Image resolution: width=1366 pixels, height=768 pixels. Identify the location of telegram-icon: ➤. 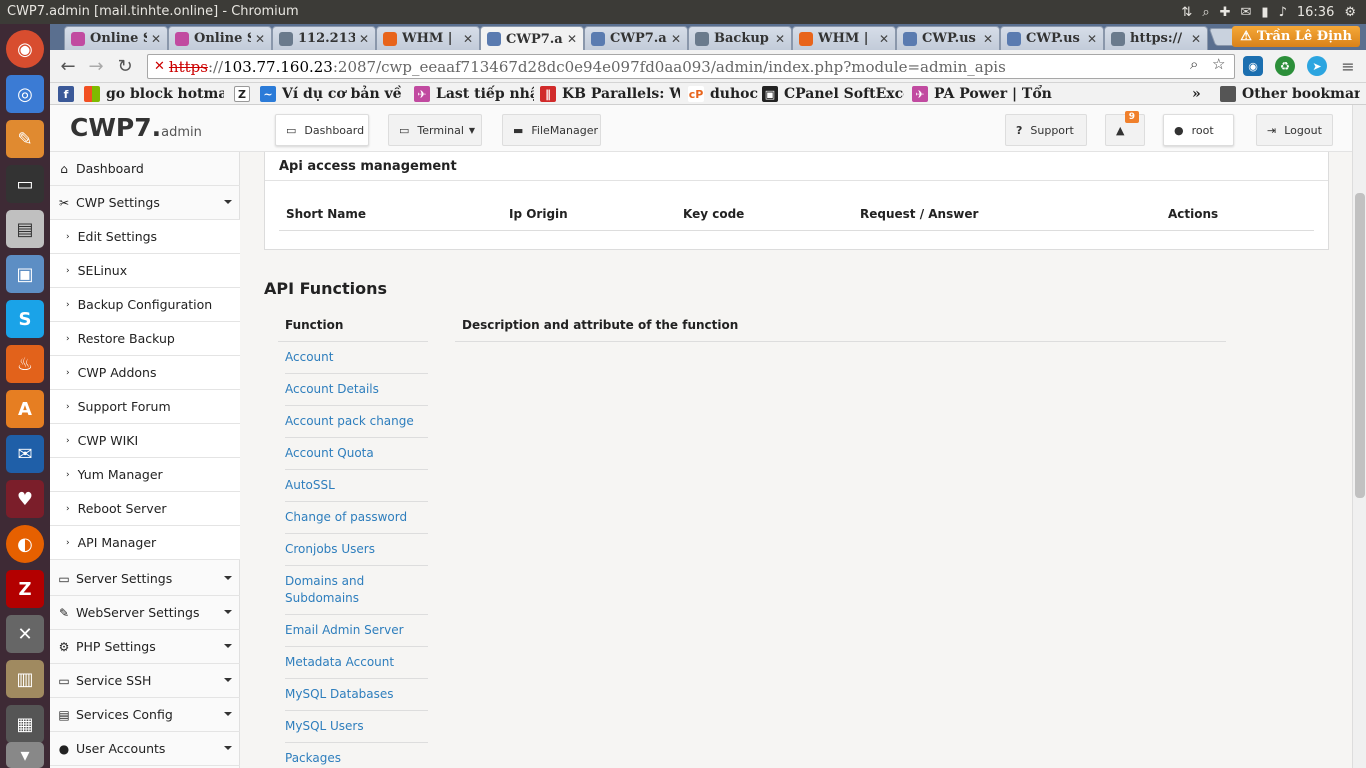
(1317, 66).